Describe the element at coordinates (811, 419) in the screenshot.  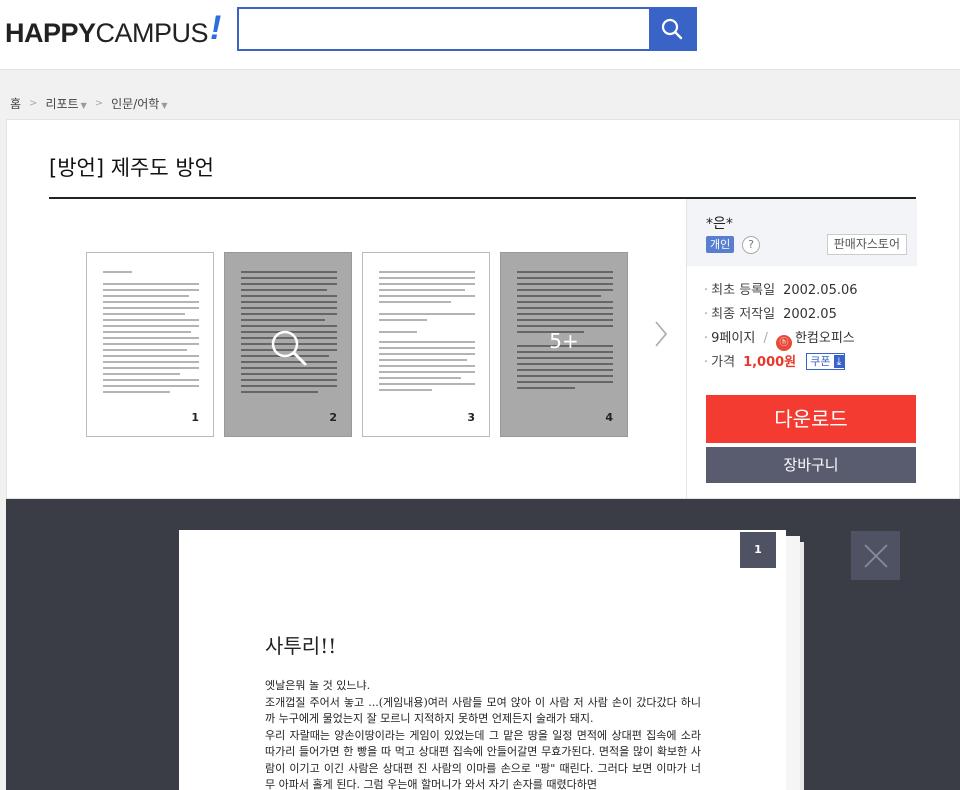
I see `download-button: 다운로드` at that location.